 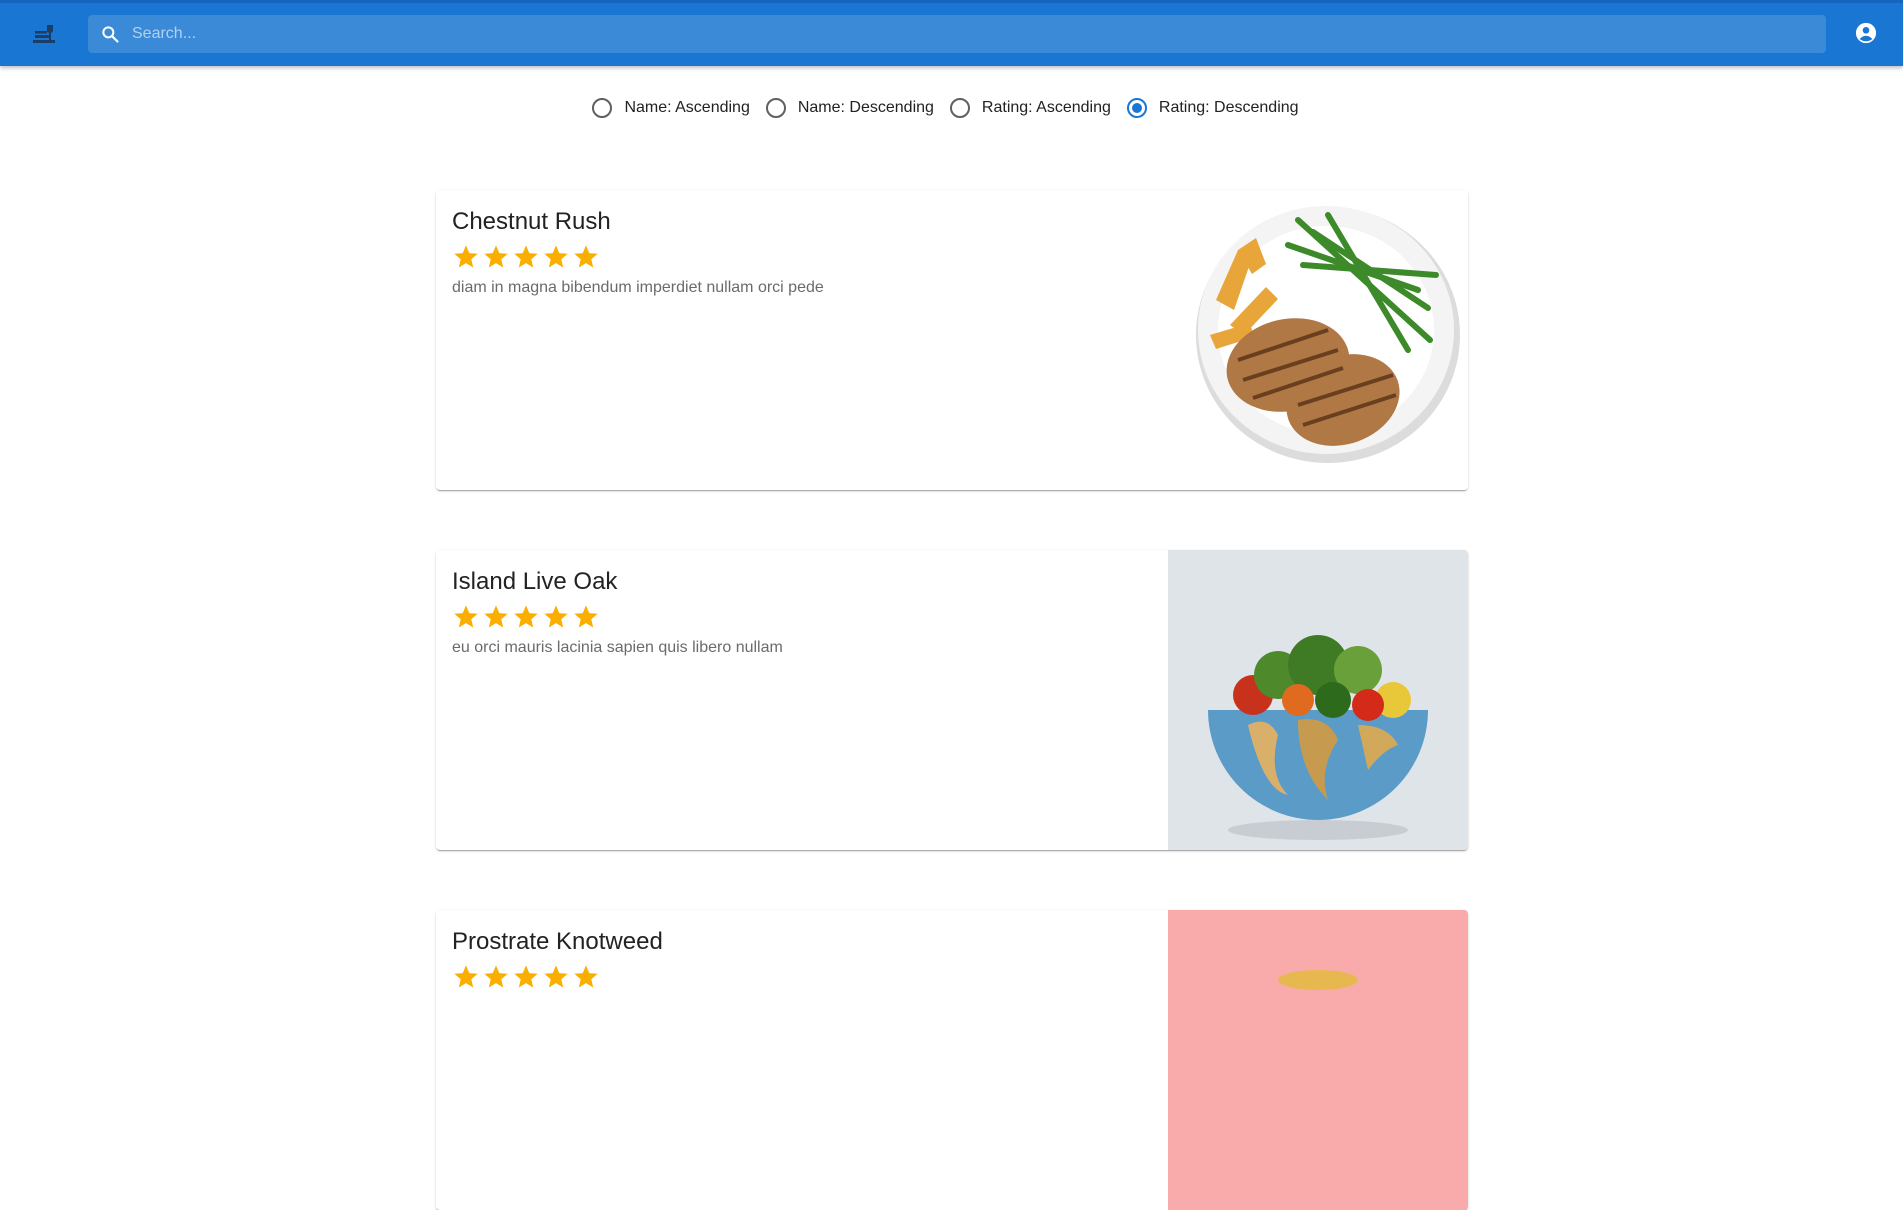 I want to click on app-bar, so click(x=951, y=33).